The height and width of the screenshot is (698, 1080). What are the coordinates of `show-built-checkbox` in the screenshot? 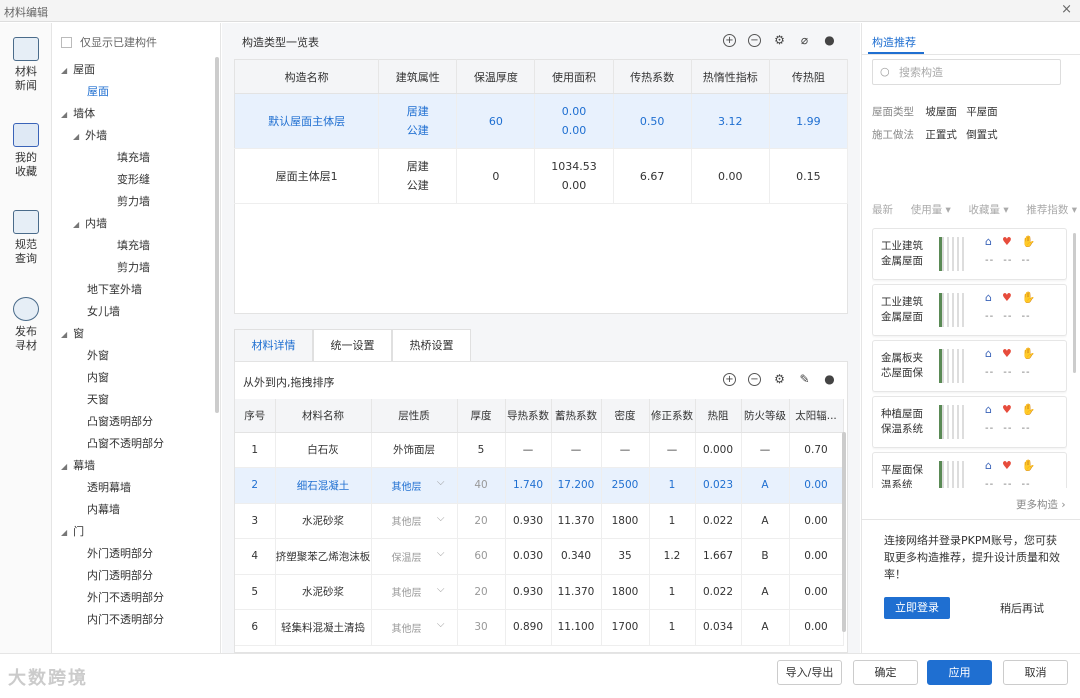 It's located at (66, 42).